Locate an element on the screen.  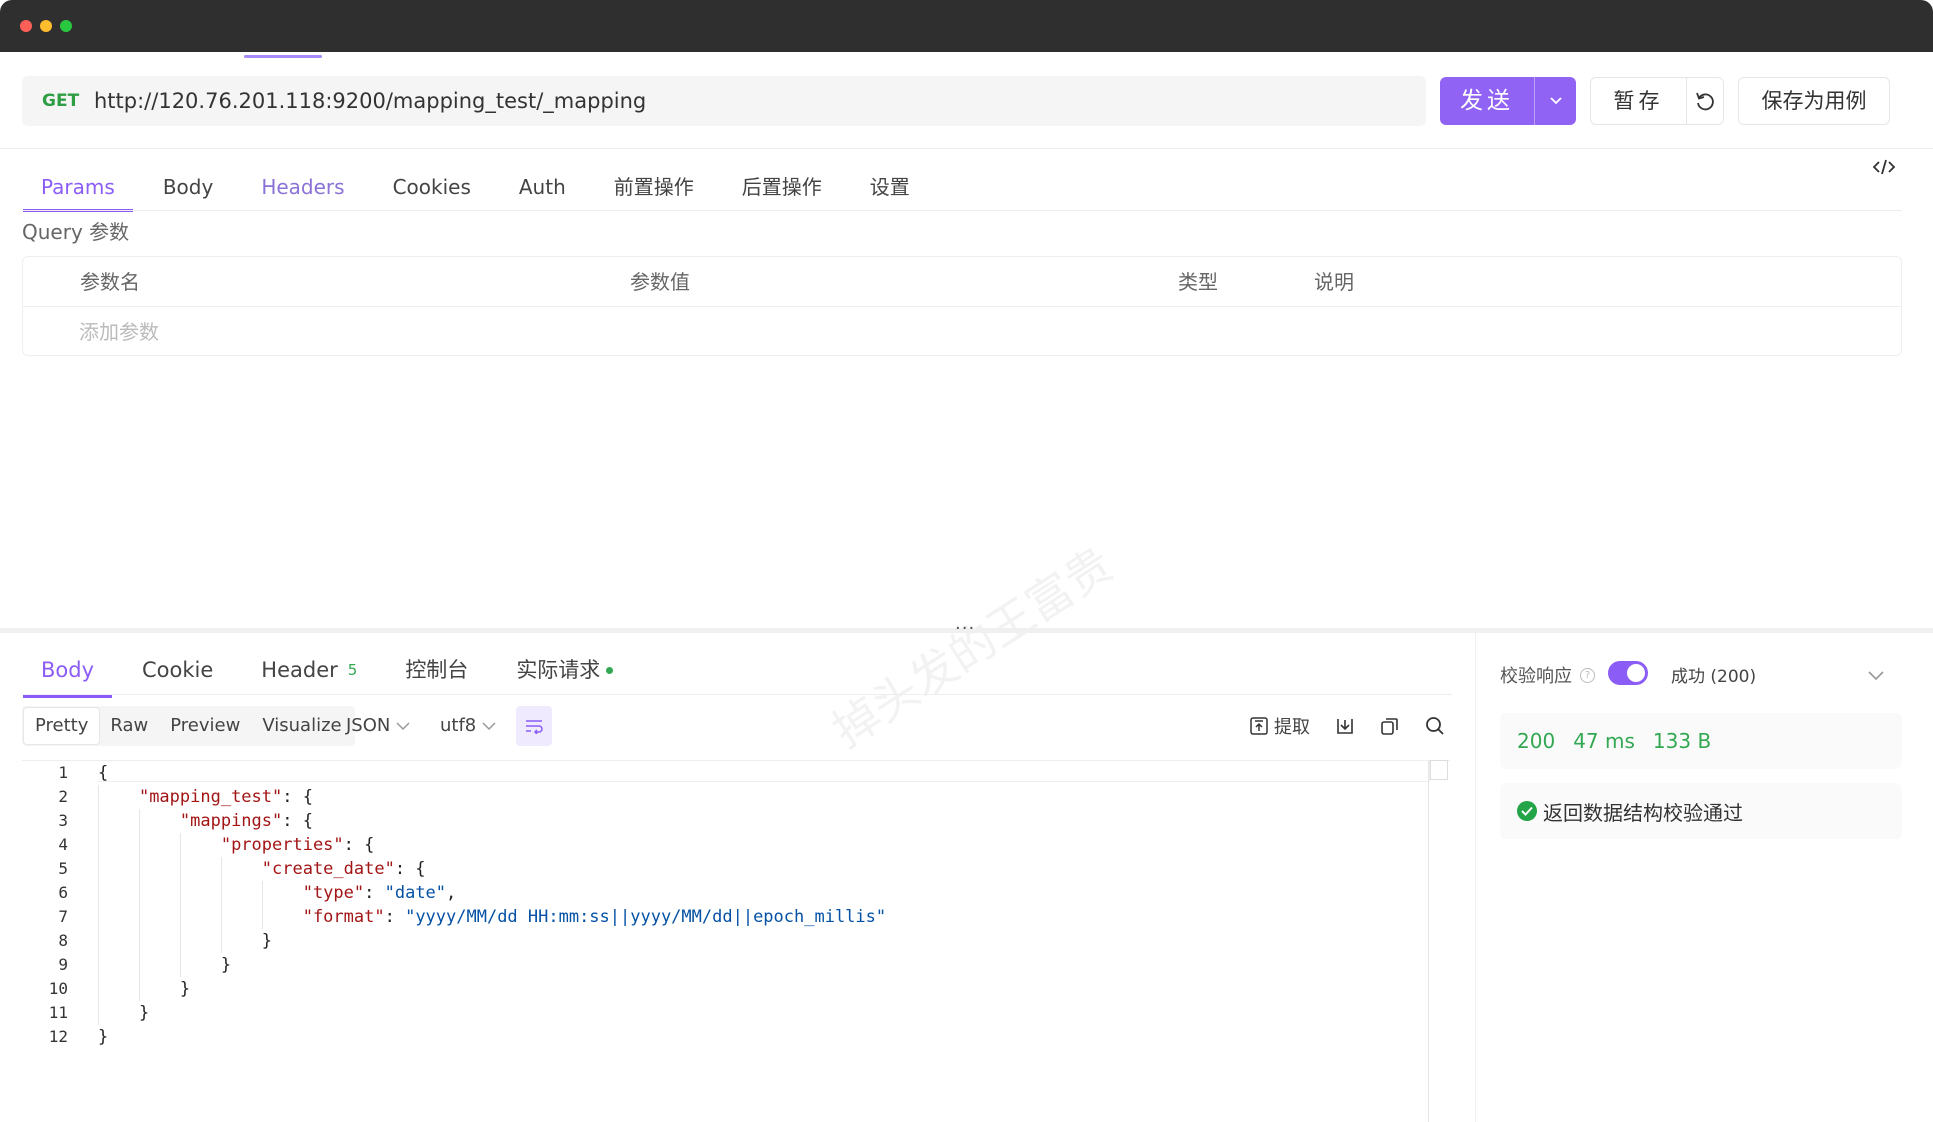
code-line: "mapping_test": { is located at coordinates (492, 797).